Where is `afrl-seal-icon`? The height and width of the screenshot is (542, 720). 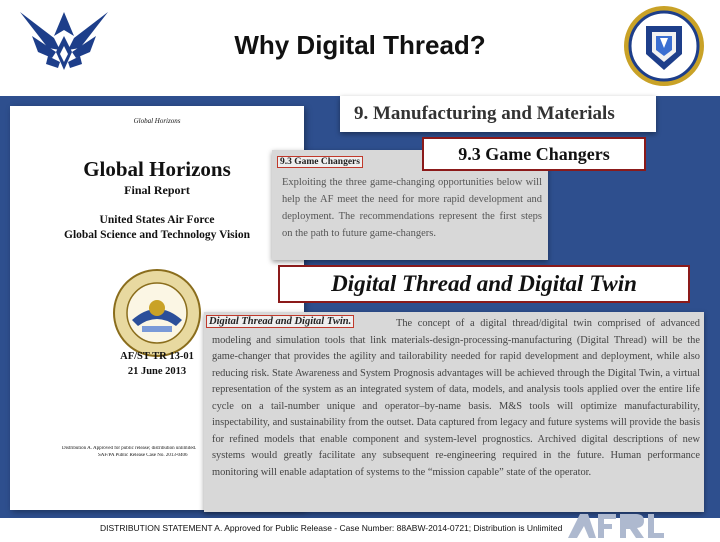 afrl-seal-icon is located at coordinates (664, 46).